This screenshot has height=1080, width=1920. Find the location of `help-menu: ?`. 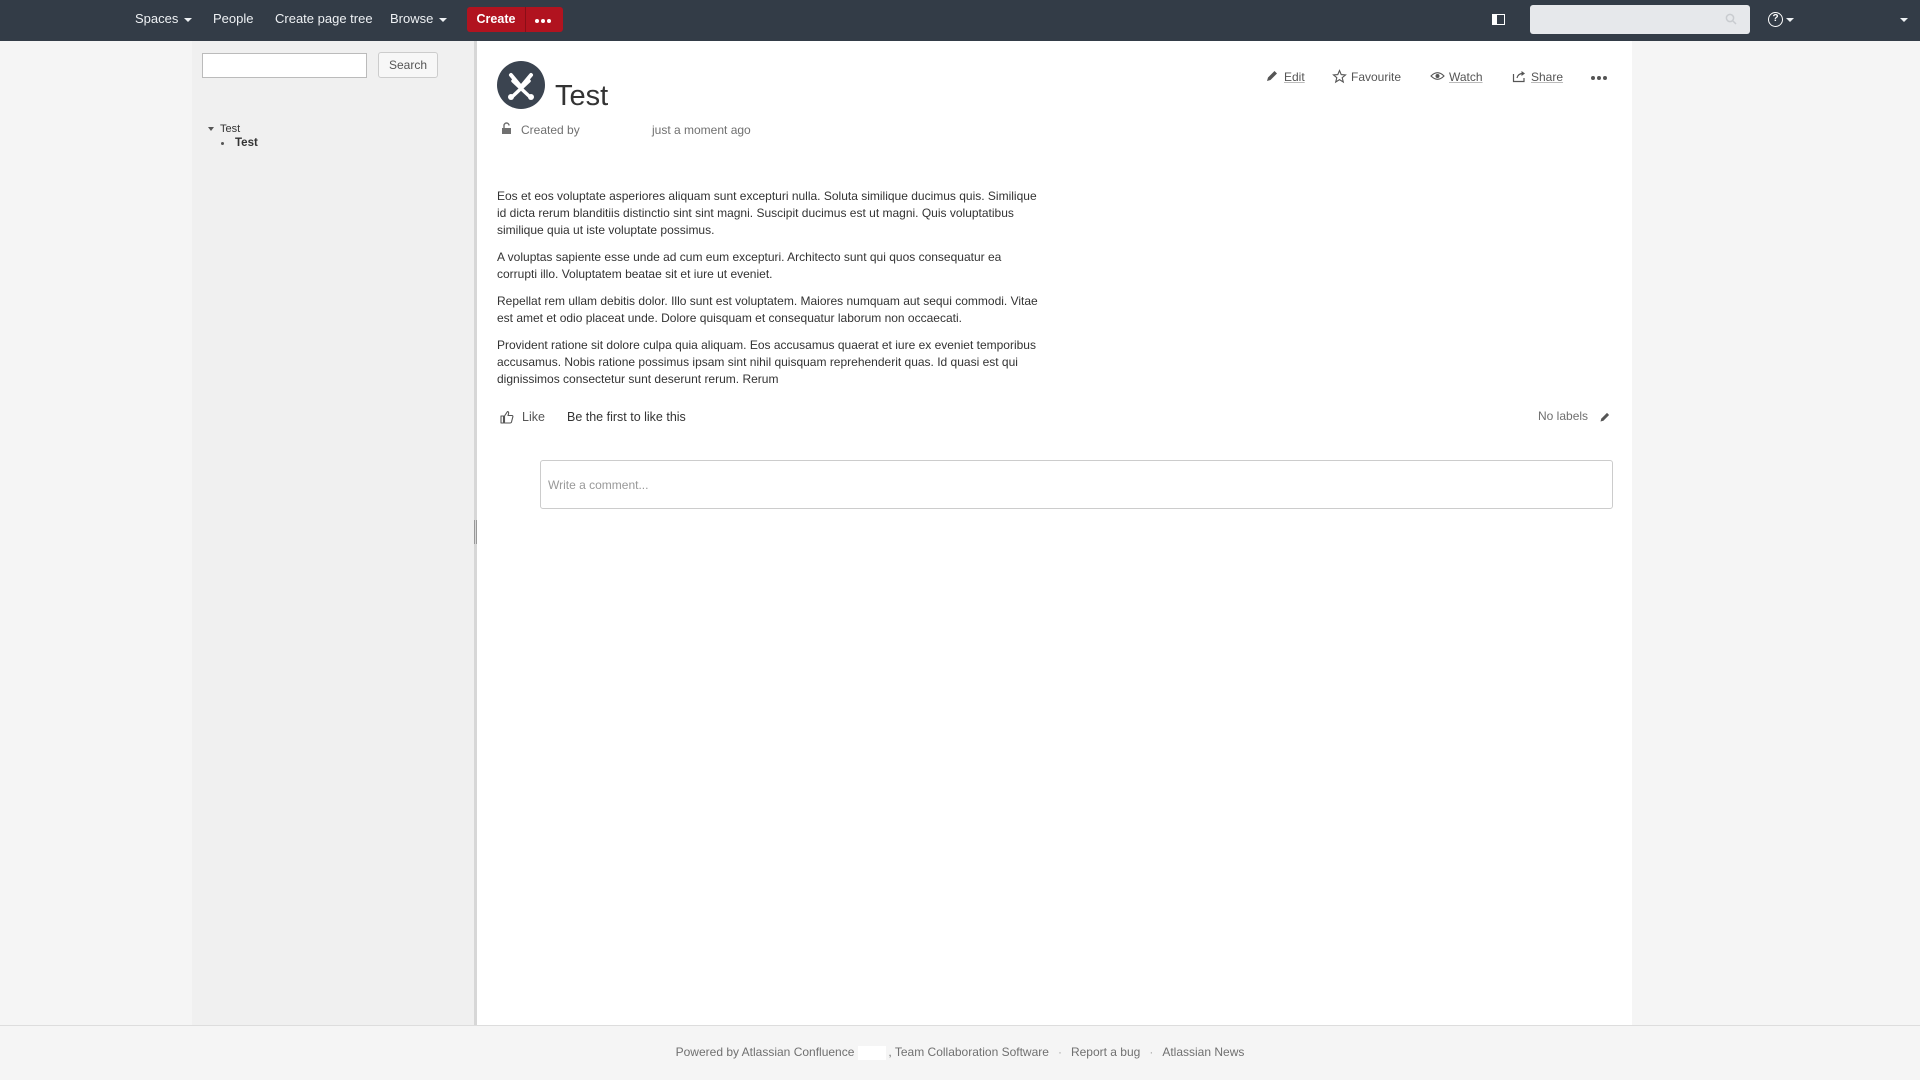

help-menu: ? is located at coordinates (1785, 20).